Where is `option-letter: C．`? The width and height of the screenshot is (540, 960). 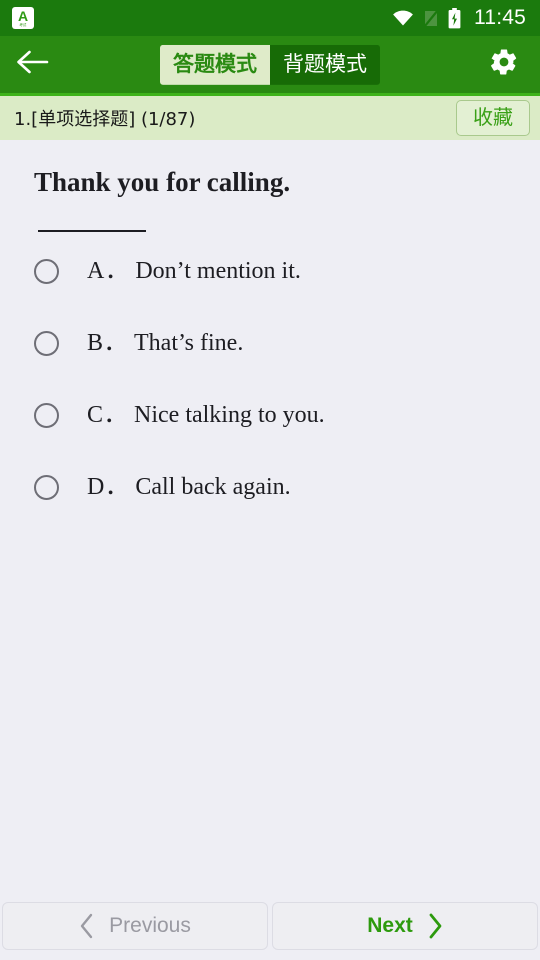
option-letter: C． is located at coordinates (108, 415).